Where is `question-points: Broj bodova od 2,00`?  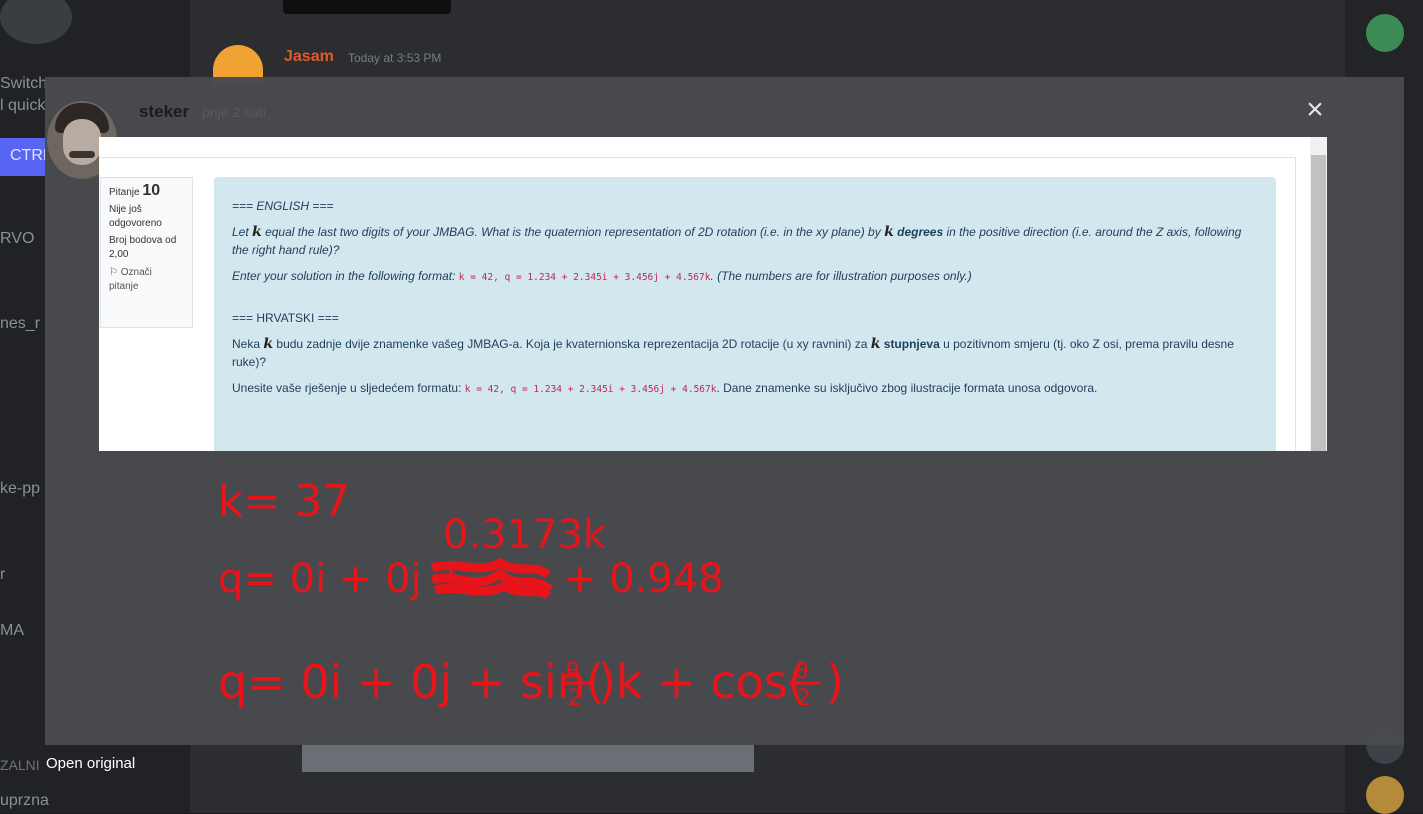 question-points: Broj bodova od 2,00 is located at coordinates (143, 247).